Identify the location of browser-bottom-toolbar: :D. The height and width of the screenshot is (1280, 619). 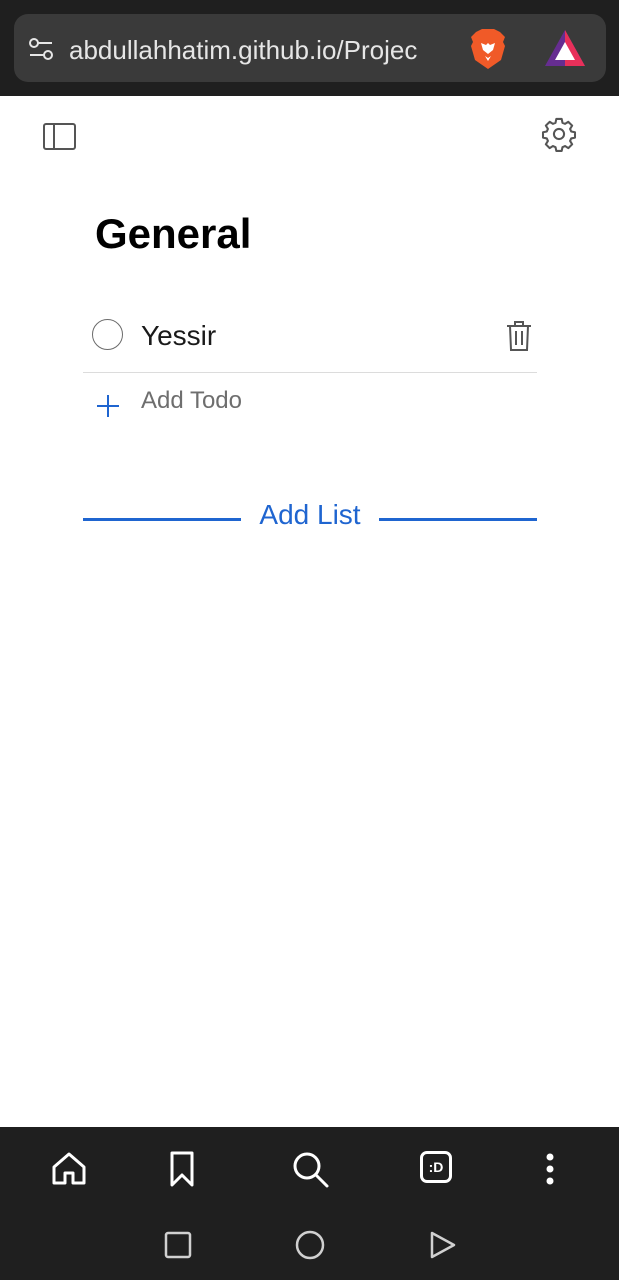
(309, 1203).